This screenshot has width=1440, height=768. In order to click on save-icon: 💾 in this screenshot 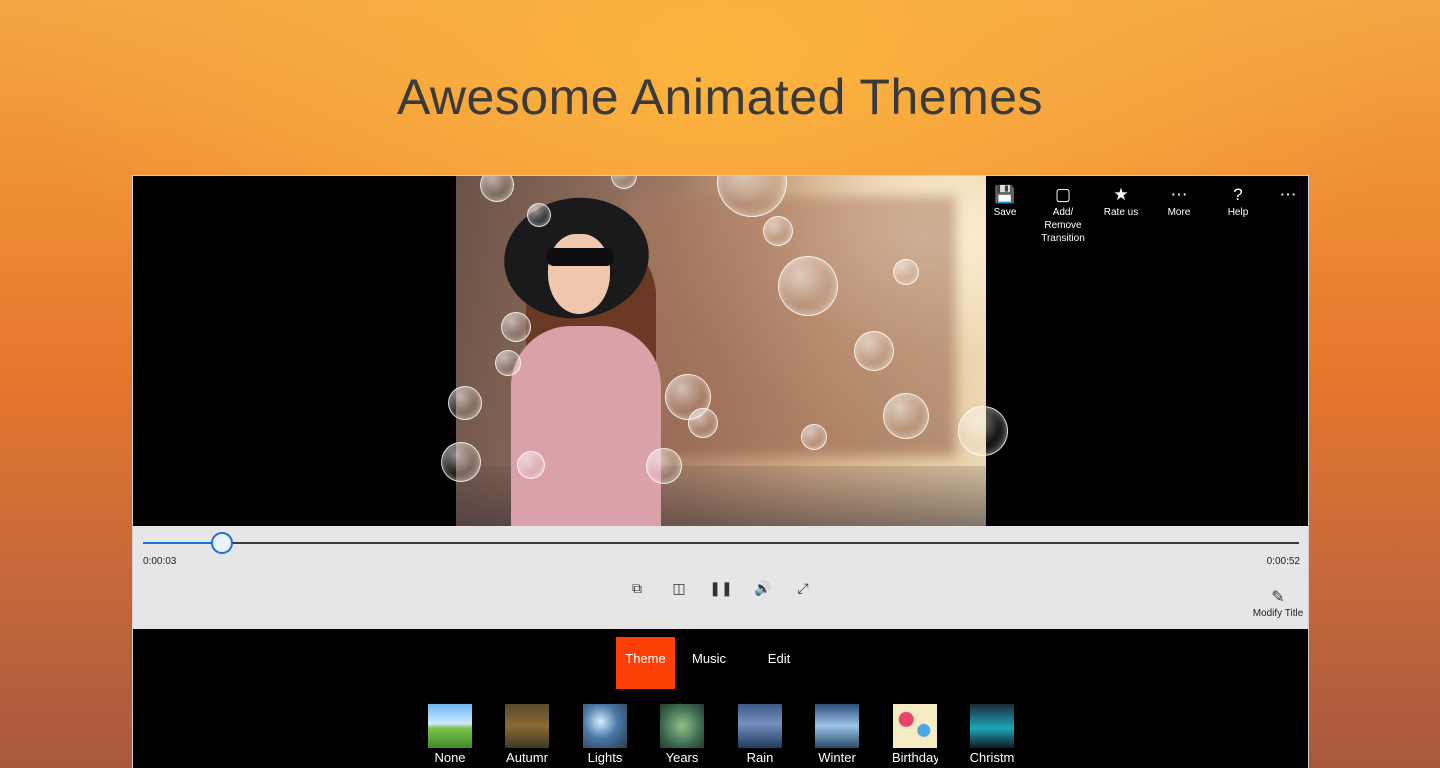, I will do `click(1005, 194)`.